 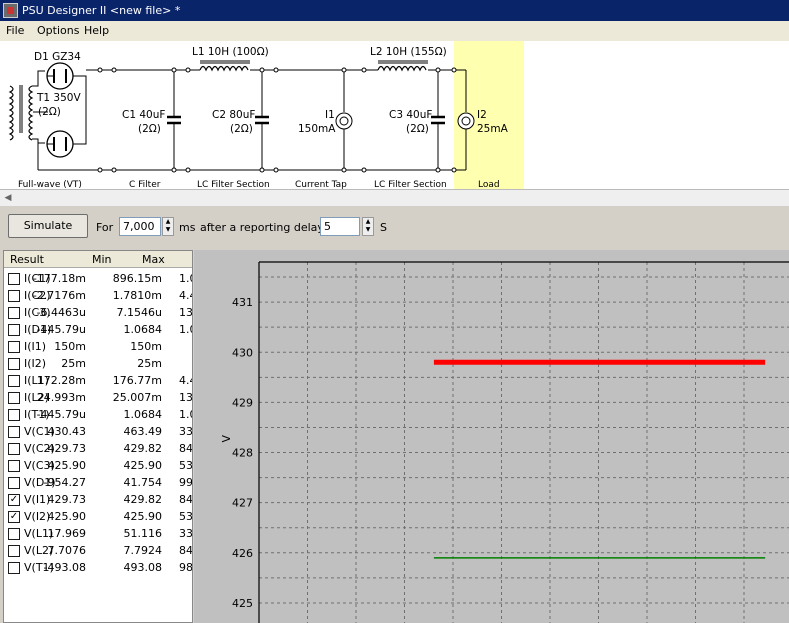 What do you see at coordinates (140, 226) in the screenshot?
I see `duration-input: 7,000` at bounding box center [140, 226].